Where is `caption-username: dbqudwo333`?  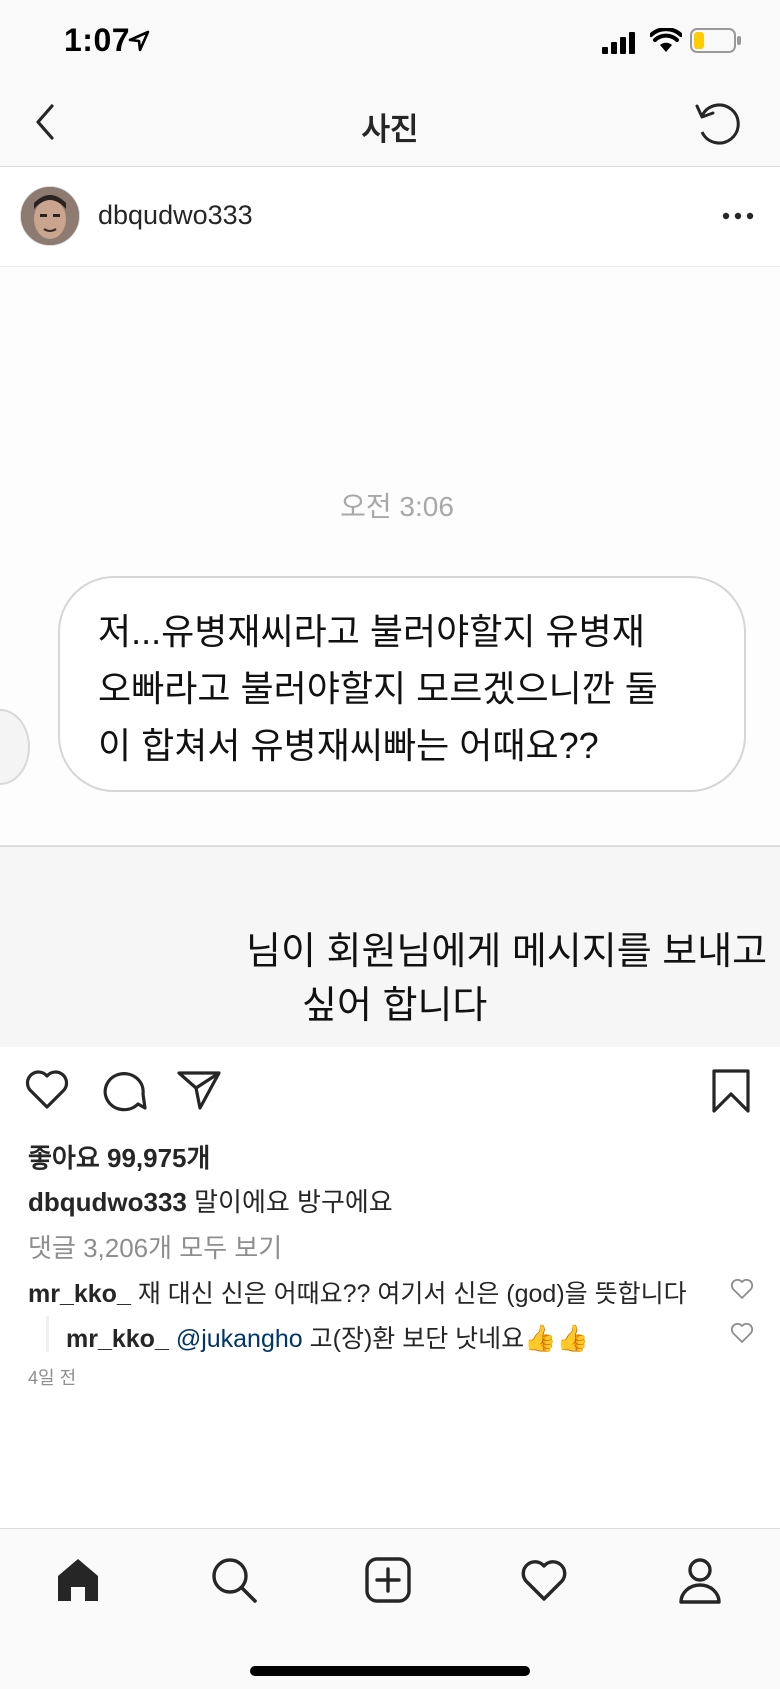 caption-username: dbqudwo333 is located at coordinates (107, 1202).